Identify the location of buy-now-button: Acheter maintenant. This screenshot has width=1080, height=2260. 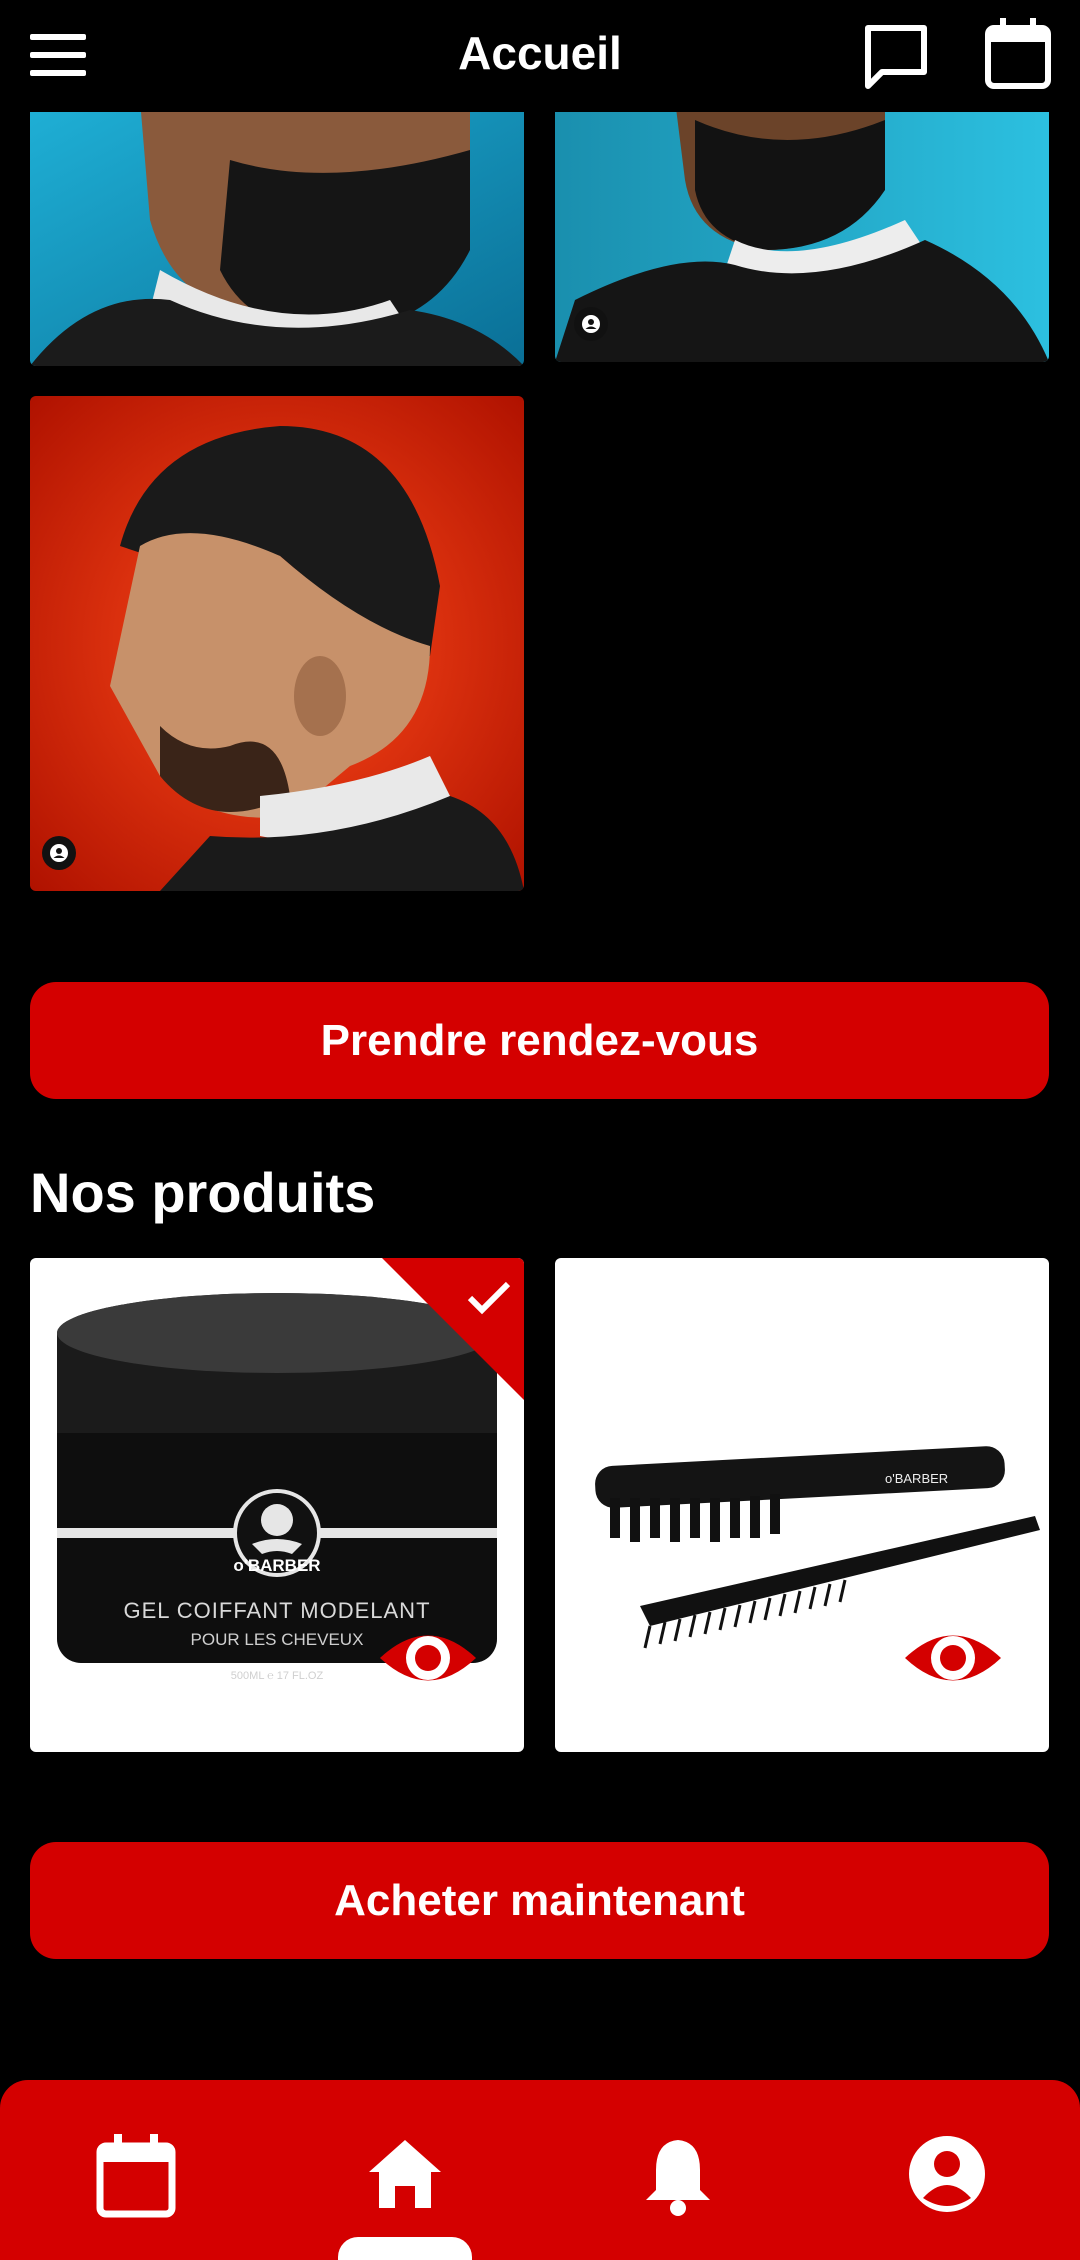
(539, 1900).